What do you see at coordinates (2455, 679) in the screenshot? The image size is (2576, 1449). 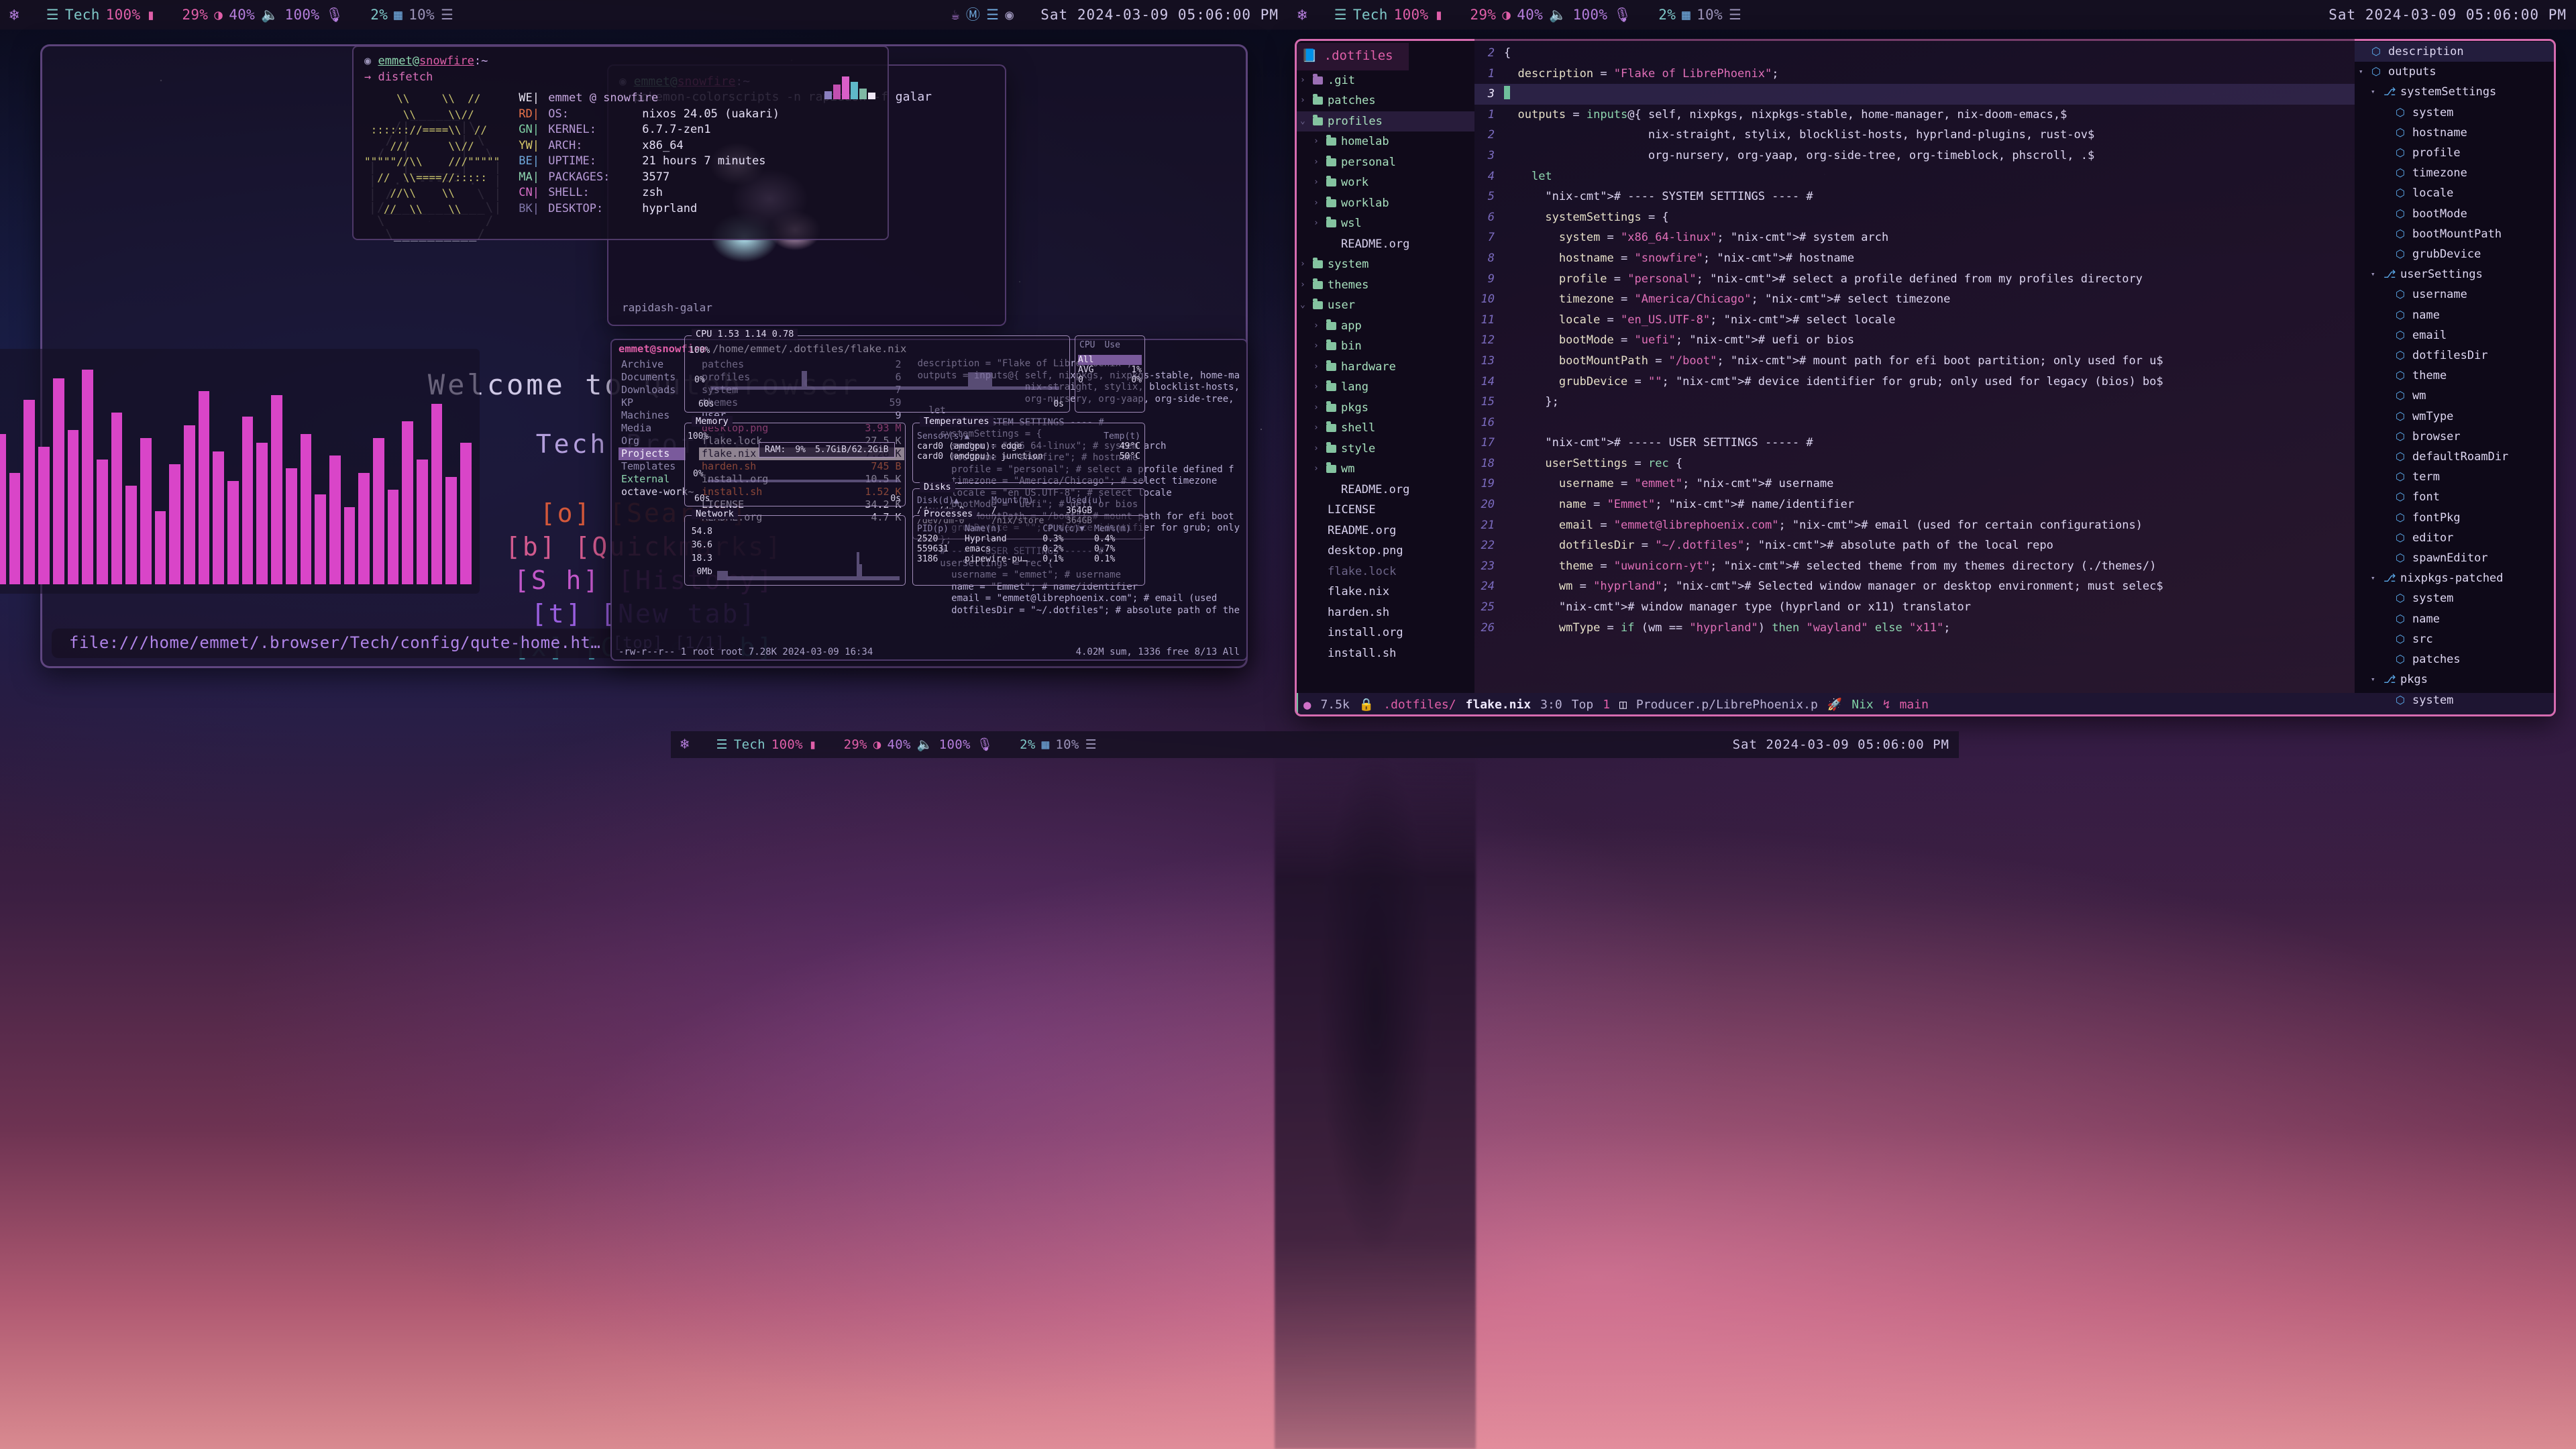 I see `imenu-item-pkgs: ▾ ⎇ pkgs` at bounding box center [2455, 679].